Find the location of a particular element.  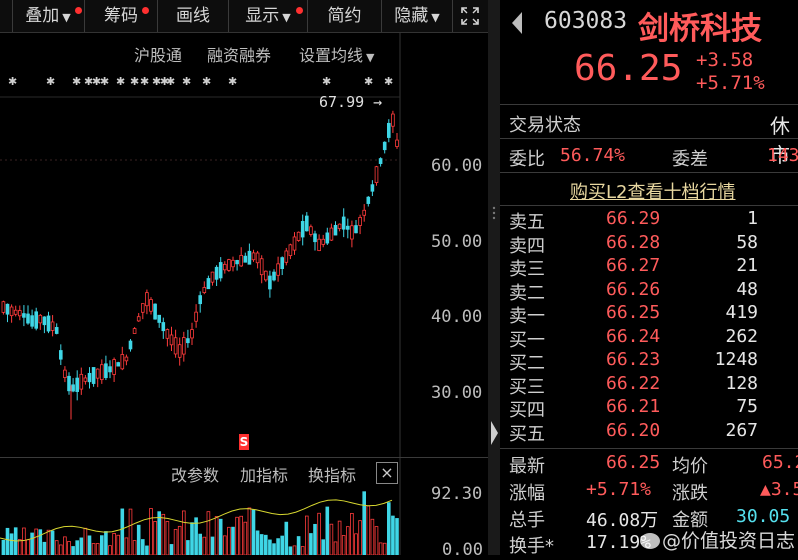

bid-row: 买三 66.22 128 is located at coordinates (649, 385).